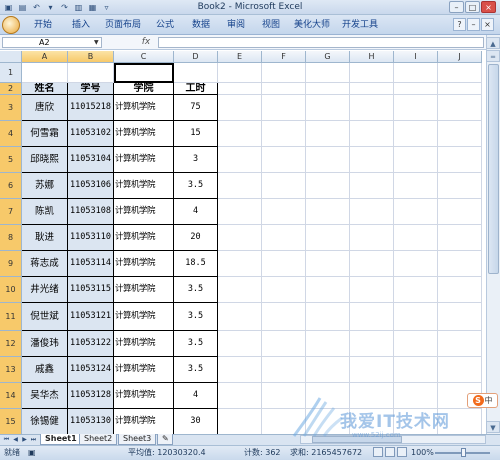  Describe the element at coordinates (144, 264) in the screenshot. I see `cell-c9: 计算机学院` at that location.